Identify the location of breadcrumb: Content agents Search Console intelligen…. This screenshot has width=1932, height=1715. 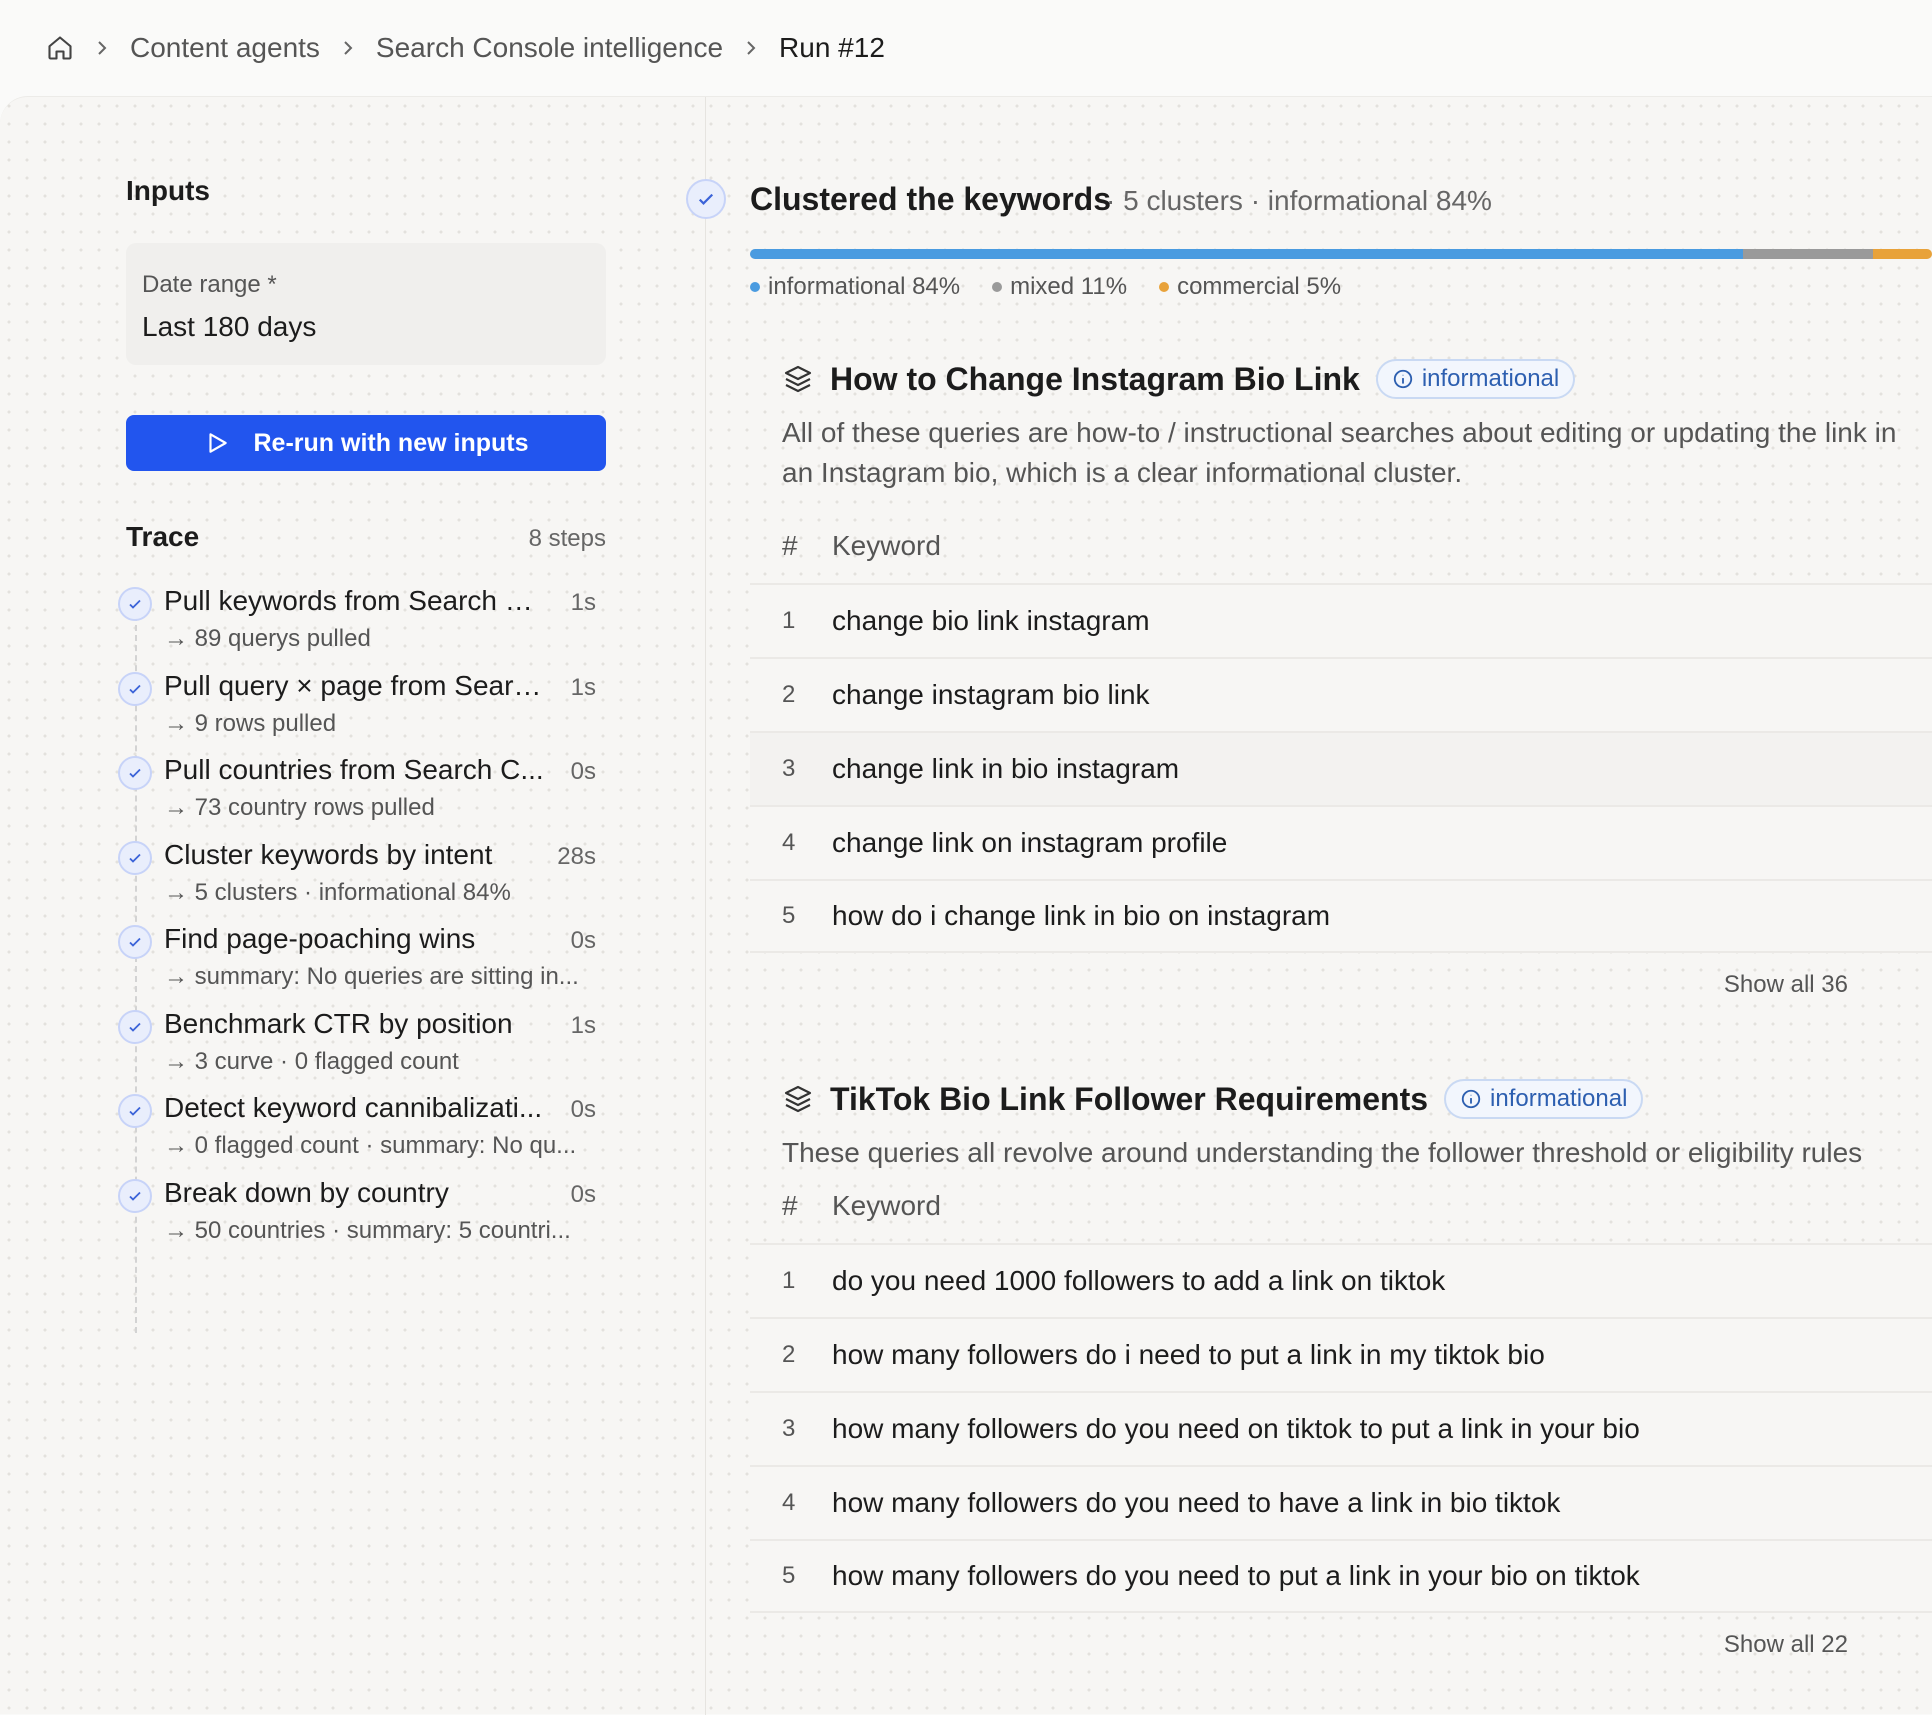
(966, 48).